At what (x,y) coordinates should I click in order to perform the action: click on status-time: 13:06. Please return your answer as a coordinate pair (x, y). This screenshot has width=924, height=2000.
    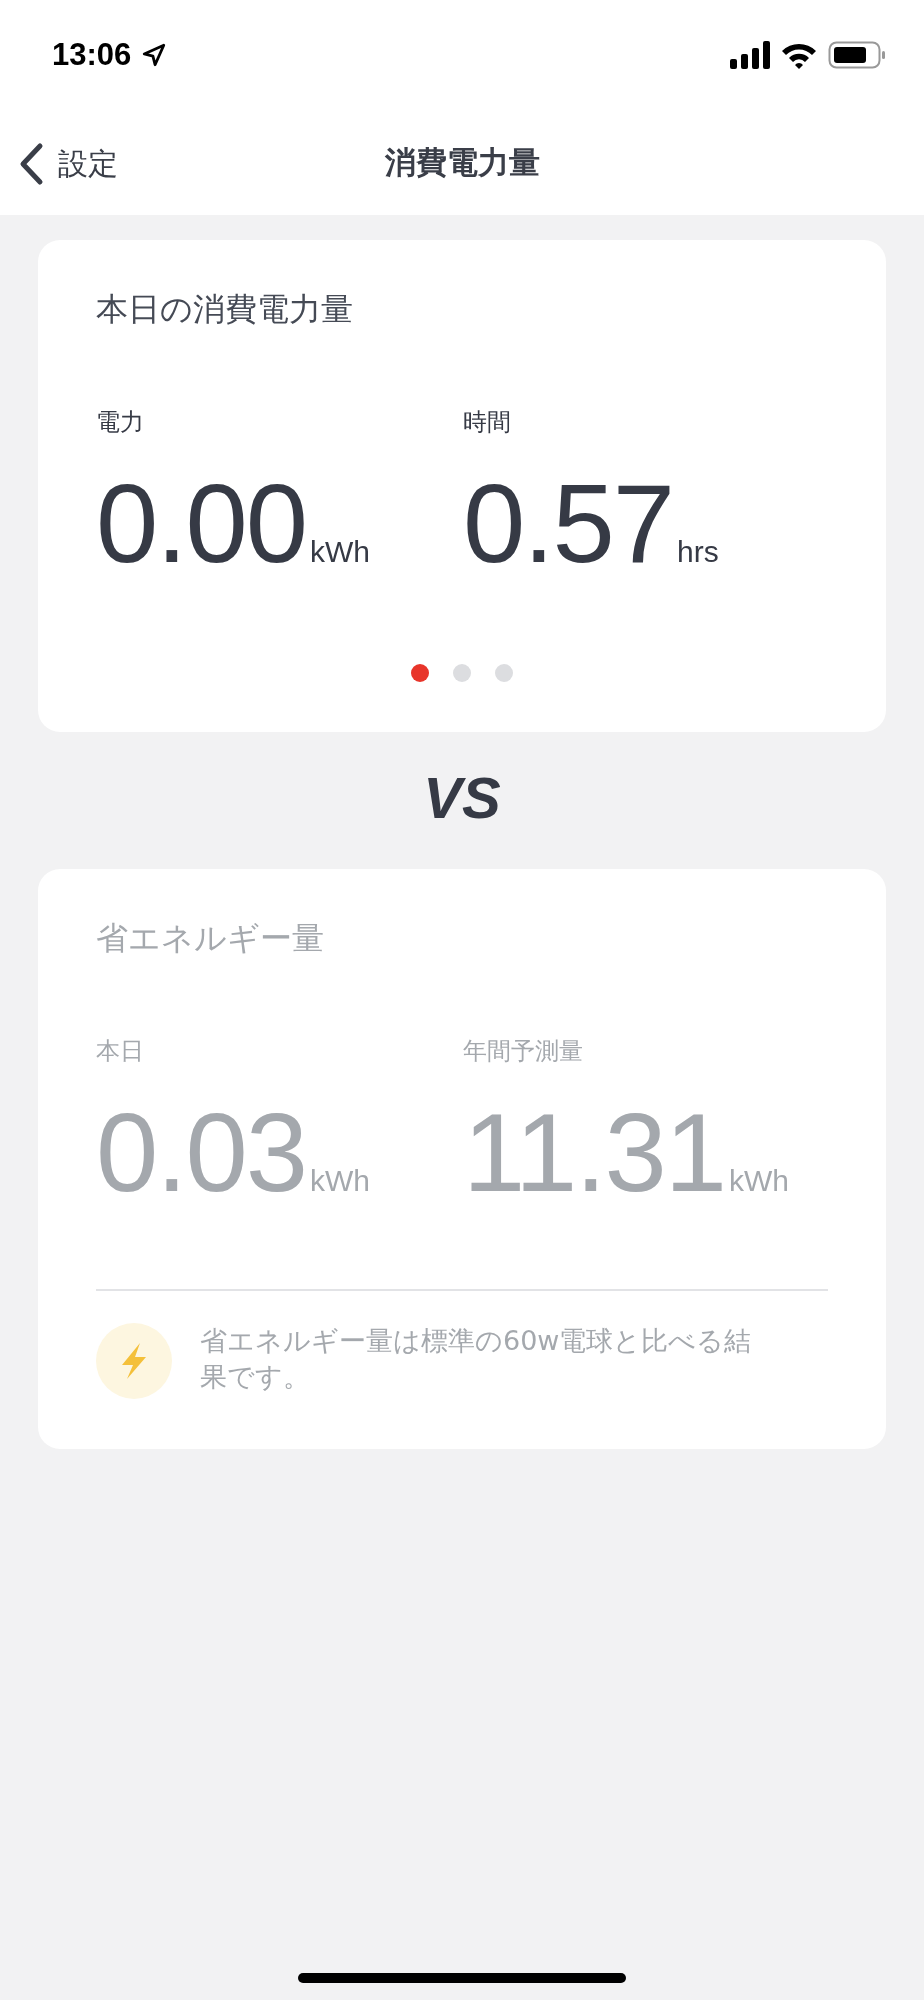
    Looking at the image, I should click on (92, 55).